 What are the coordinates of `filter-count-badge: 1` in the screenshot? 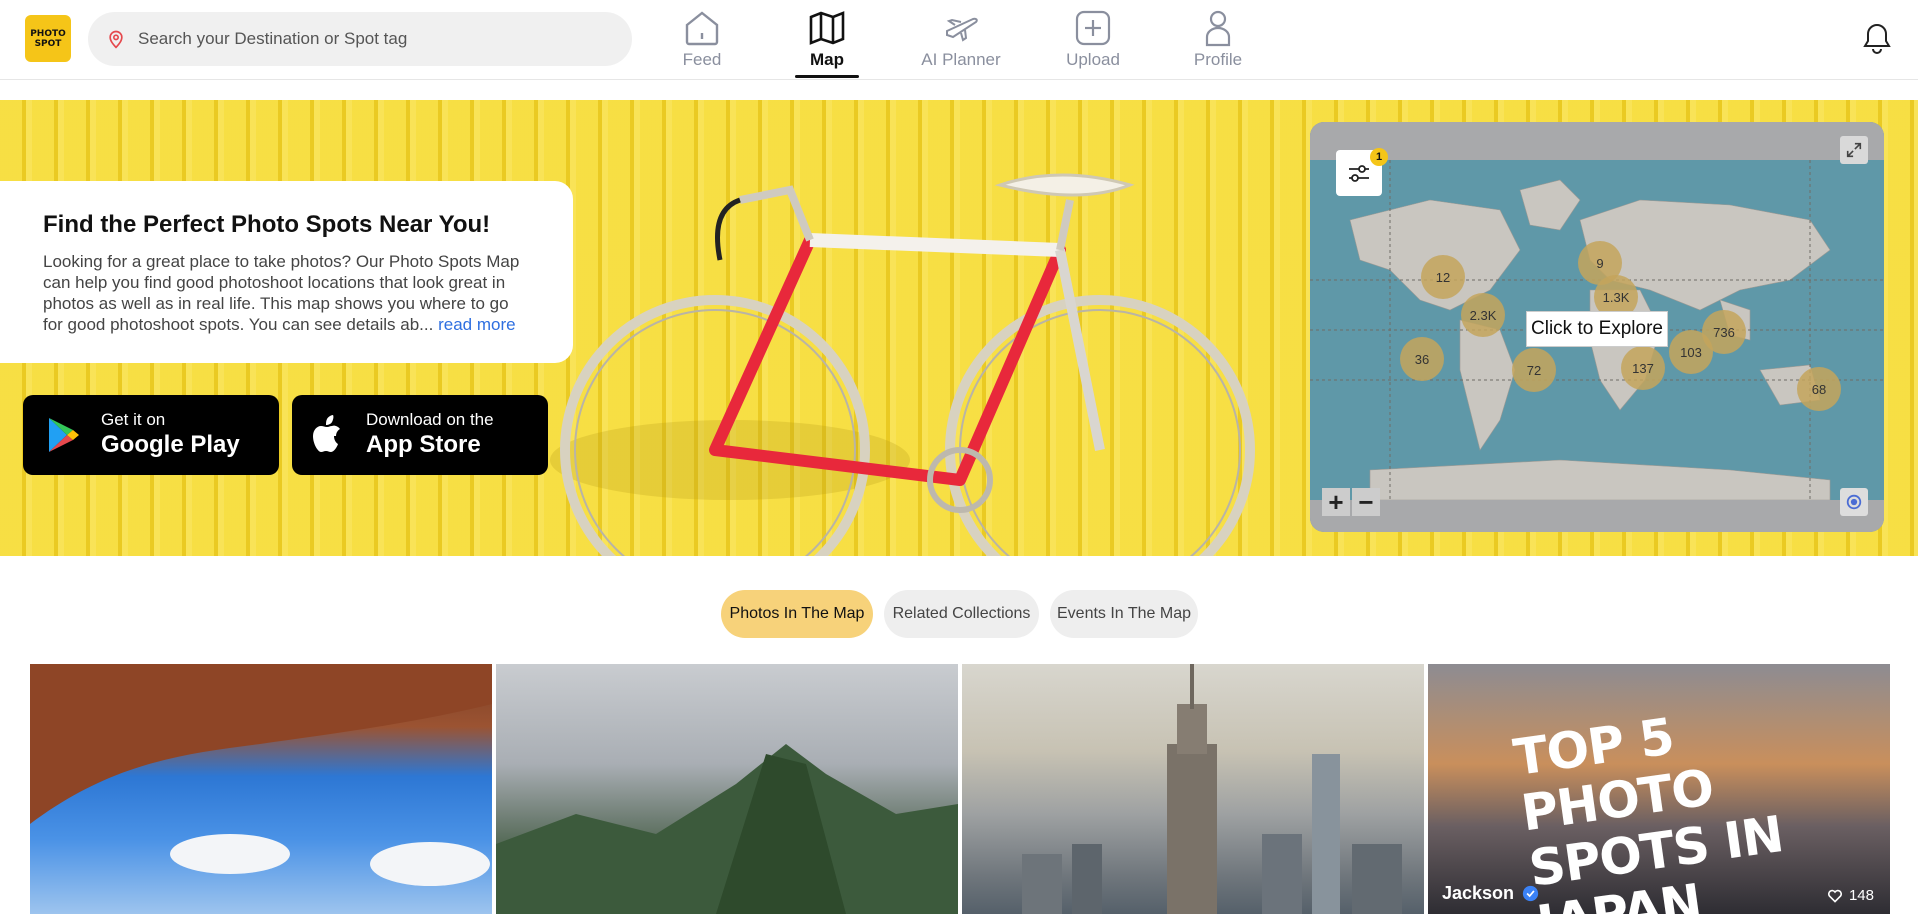 It's located at (1379, 157).